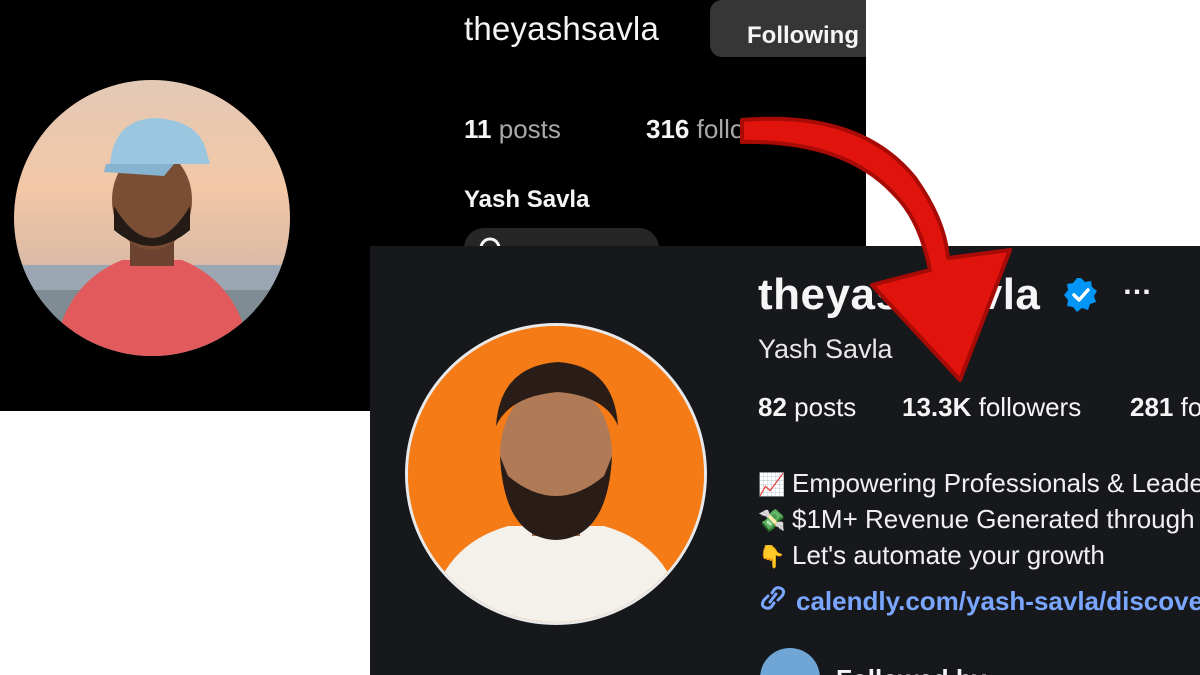 This screenshot has height=675, width=1200. What do you see at coordinates (788, 28) in the screenshot?
I see `following-button: Following` at bounding box center [788, 28].